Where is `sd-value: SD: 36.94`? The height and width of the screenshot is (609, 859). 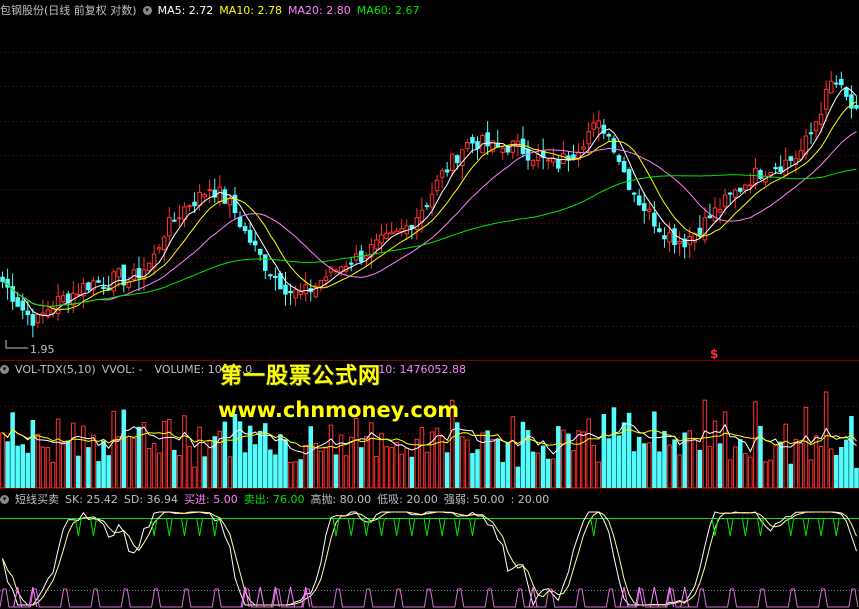
sd-value: SD: 36.94 is located at coordinates (151, 499).